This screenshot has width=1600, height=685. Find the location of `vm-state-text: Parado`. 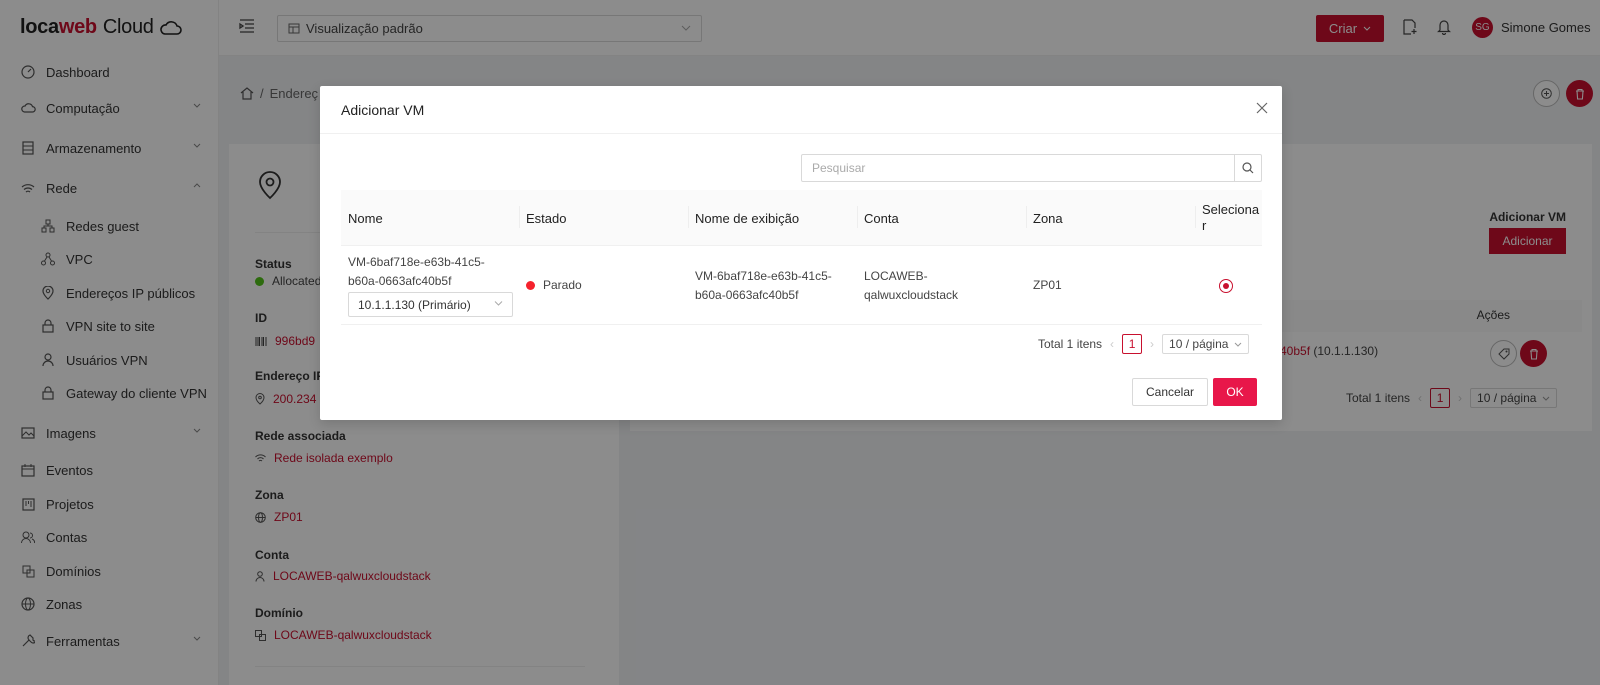

vm-state-text: Parado is located at coordinates (562, 285).